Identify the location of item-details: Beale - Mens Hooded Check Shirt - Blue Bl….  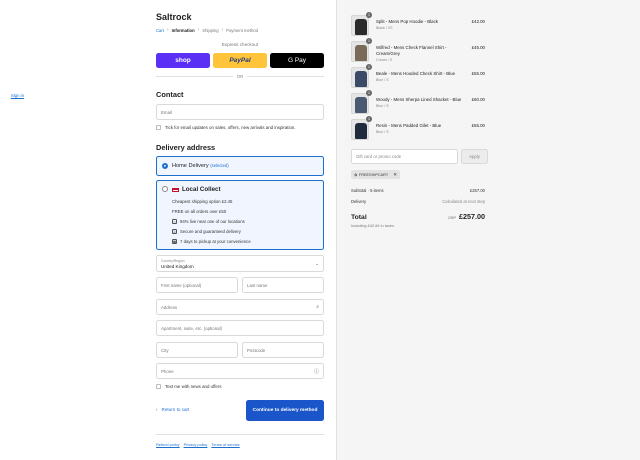
(422, 77).